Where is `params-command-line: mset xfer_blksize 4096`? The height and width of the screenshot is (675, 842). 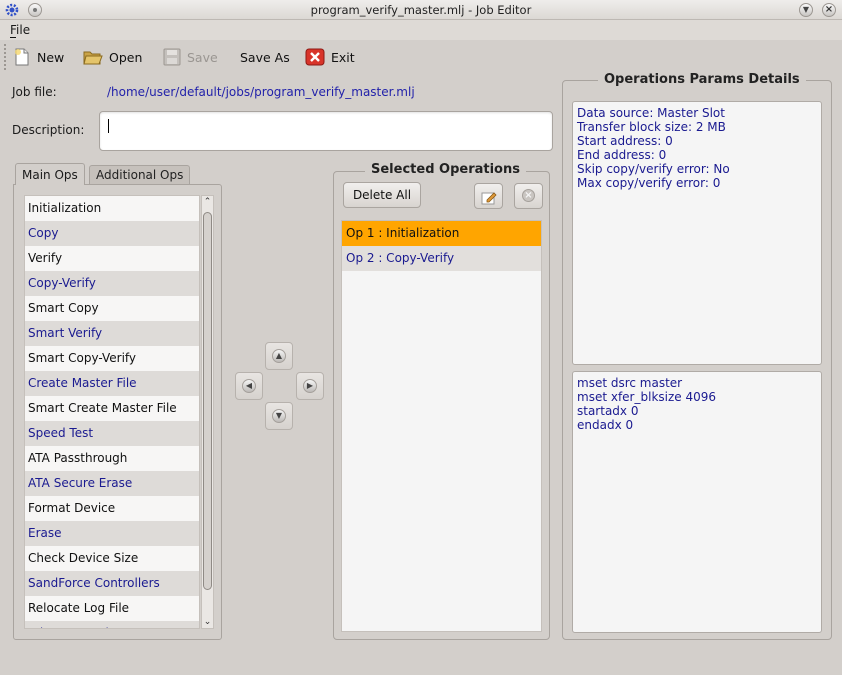 params-command-line: mset xfer_blksize 4096 is located at coordinates (647, 397).